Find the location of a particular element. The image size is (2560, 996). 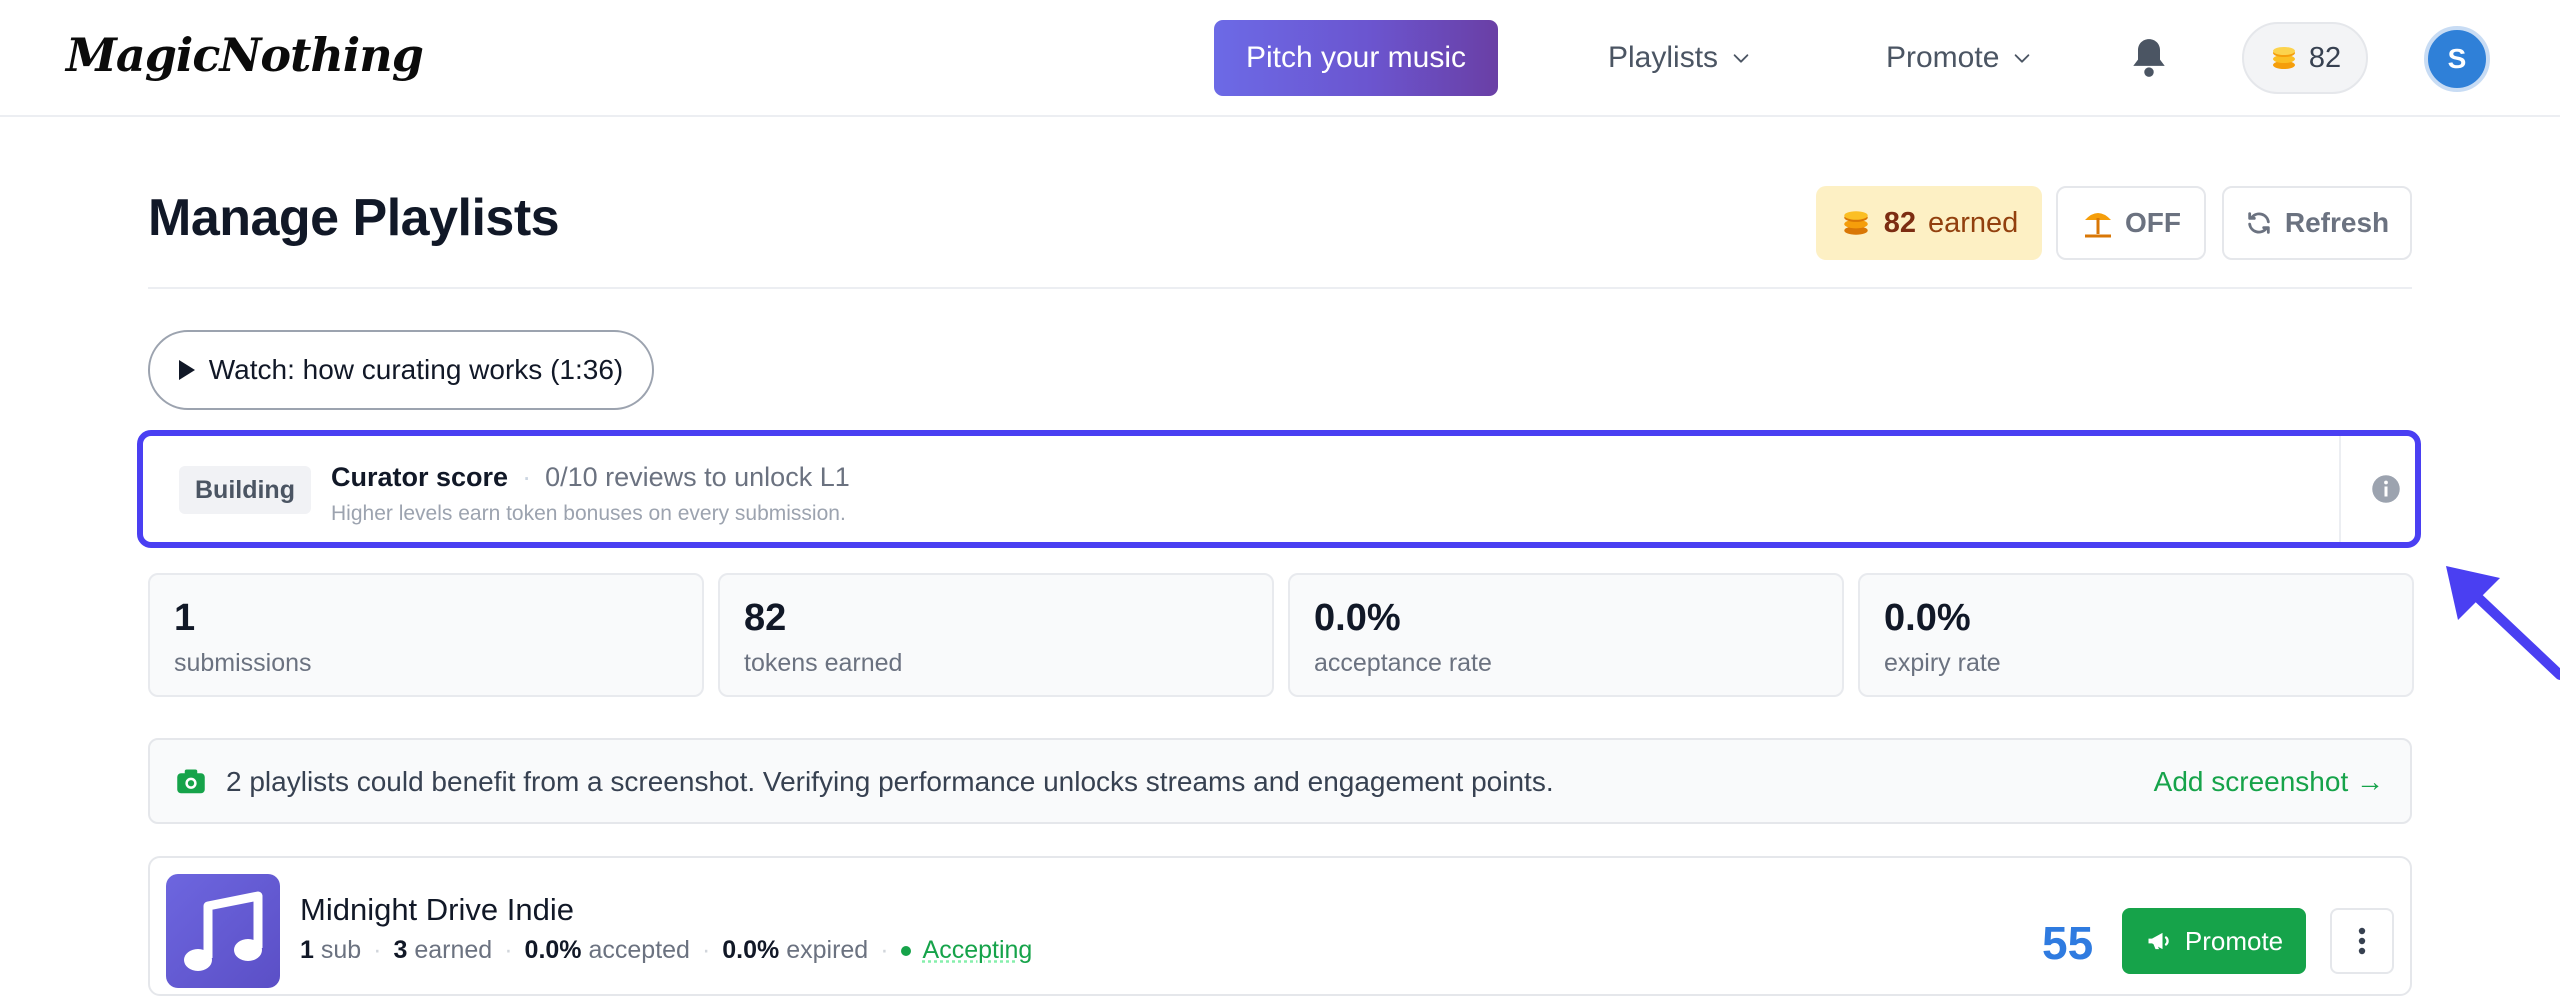

accepted-rate: 0.0% accepted is located at coordinates (607, 950).